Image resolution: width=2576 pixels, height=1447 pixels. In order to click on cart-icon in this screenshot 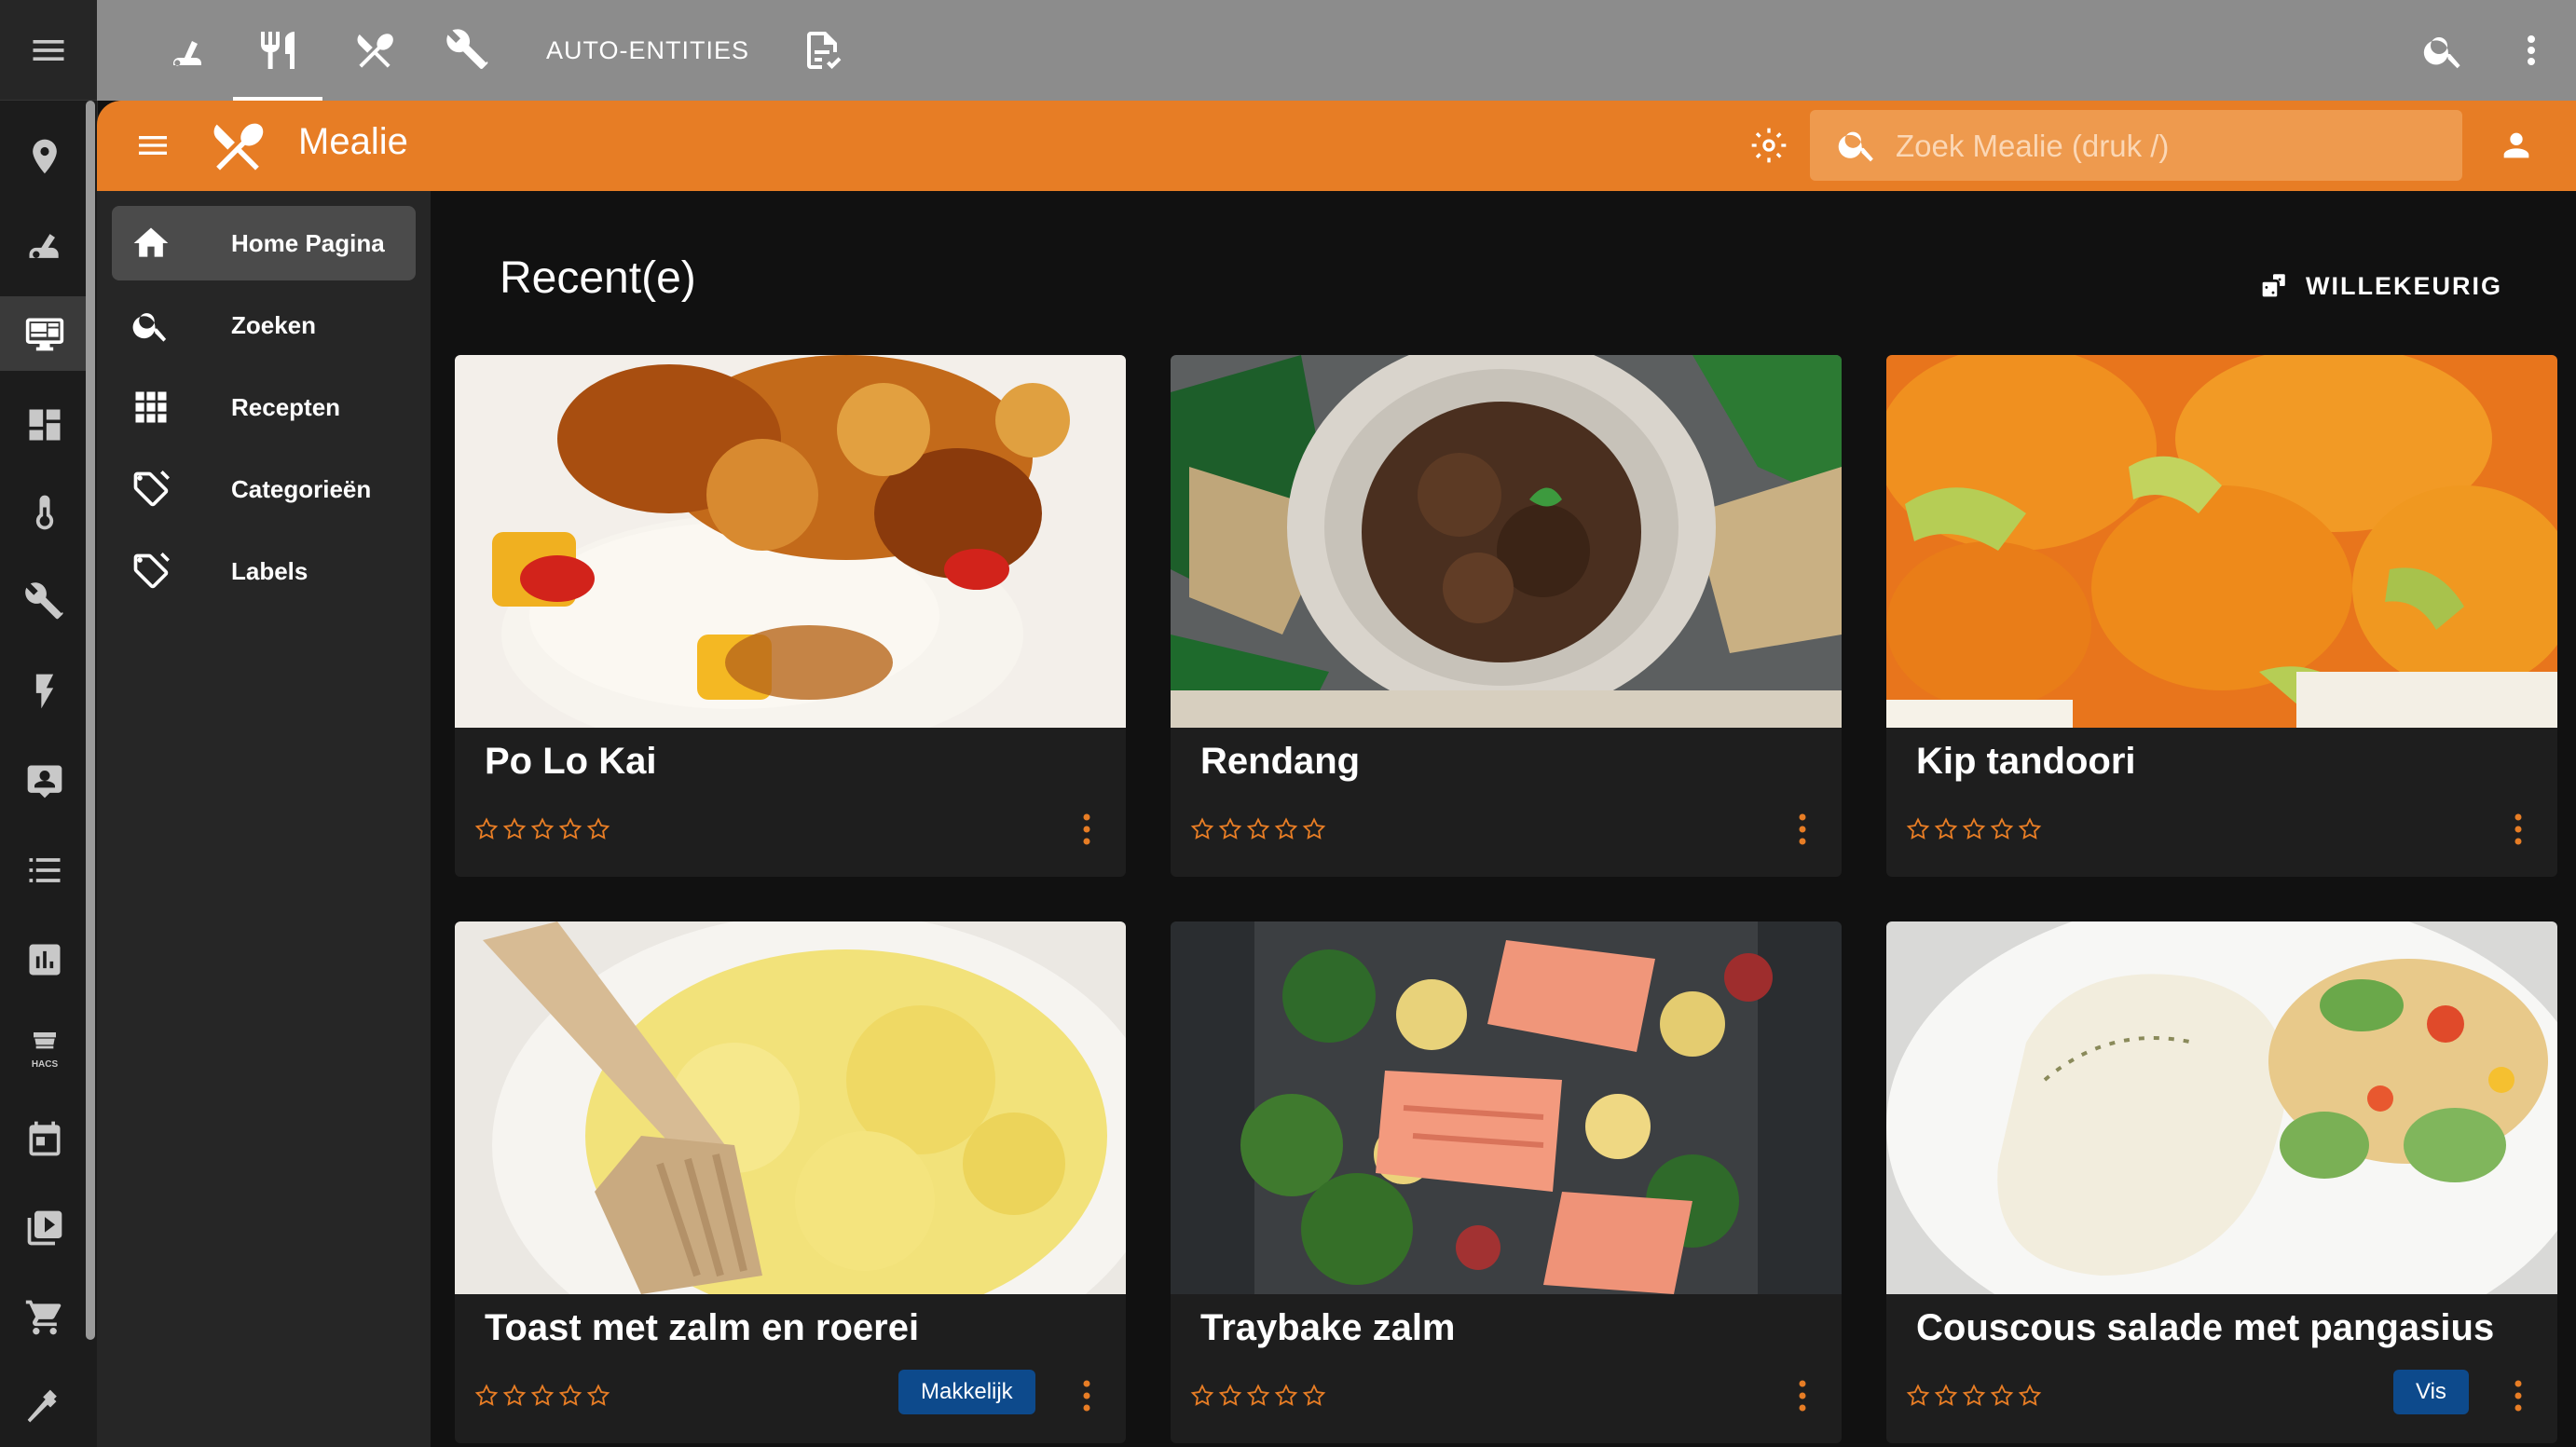, I will do `click(44, 1317)`.